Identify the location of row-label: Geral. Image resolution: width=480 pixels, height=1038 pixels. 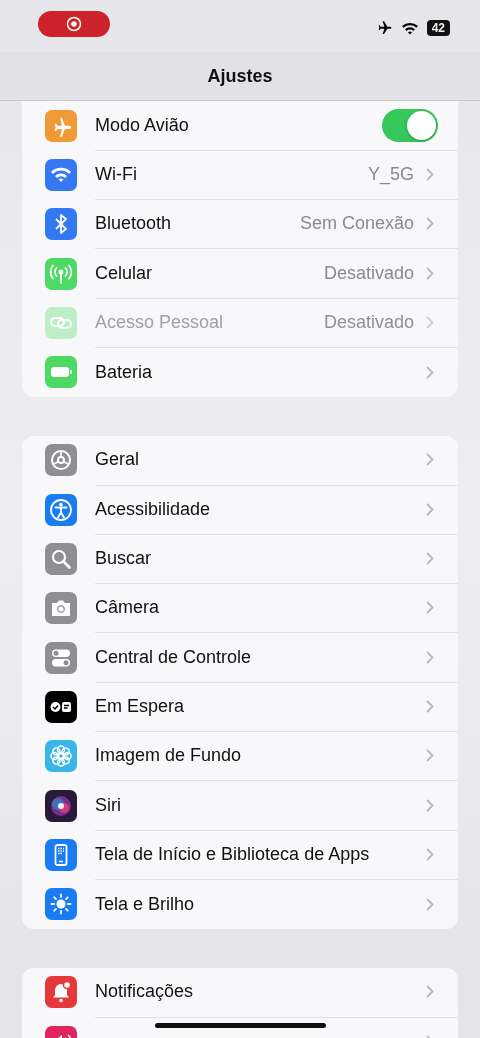
(117, 460).